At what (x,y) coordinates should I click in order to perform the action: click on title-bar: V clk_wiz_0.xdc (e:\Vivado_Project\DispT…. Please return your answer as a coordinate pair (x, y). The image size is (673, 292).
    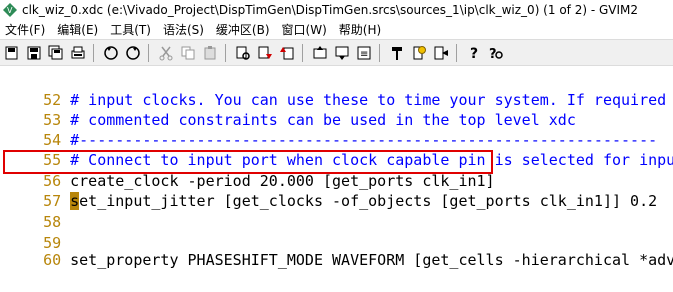
    Looking at the image, I should click on (336, 9).